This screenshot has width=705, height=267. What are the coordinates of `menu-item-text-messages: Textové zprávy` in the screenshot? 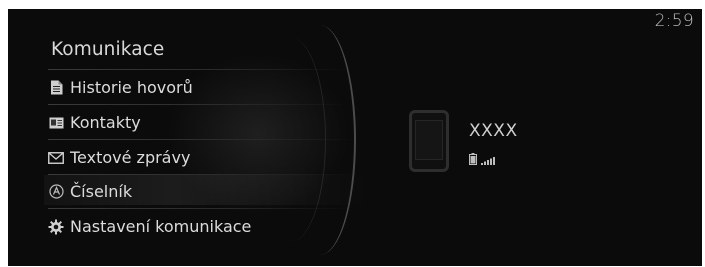 It's located at (208, 157).